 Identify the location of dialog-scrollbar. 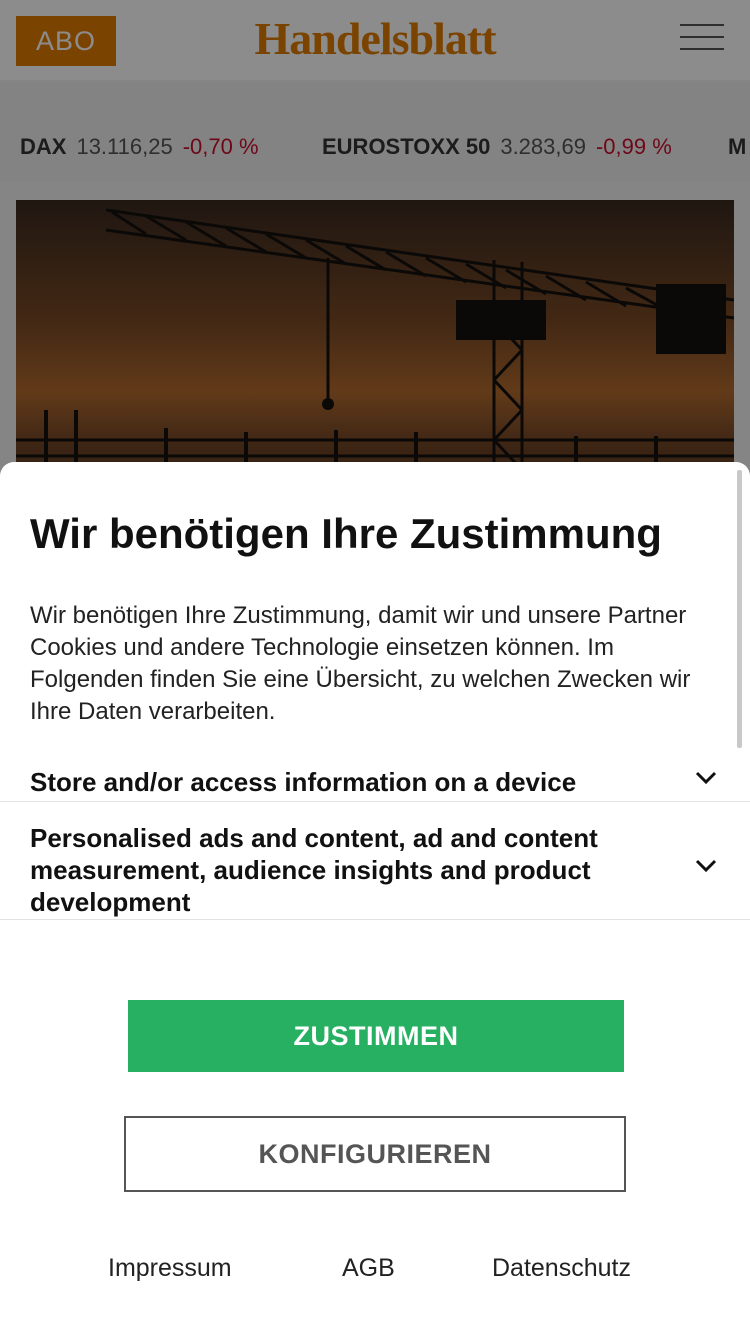
(739, 609).